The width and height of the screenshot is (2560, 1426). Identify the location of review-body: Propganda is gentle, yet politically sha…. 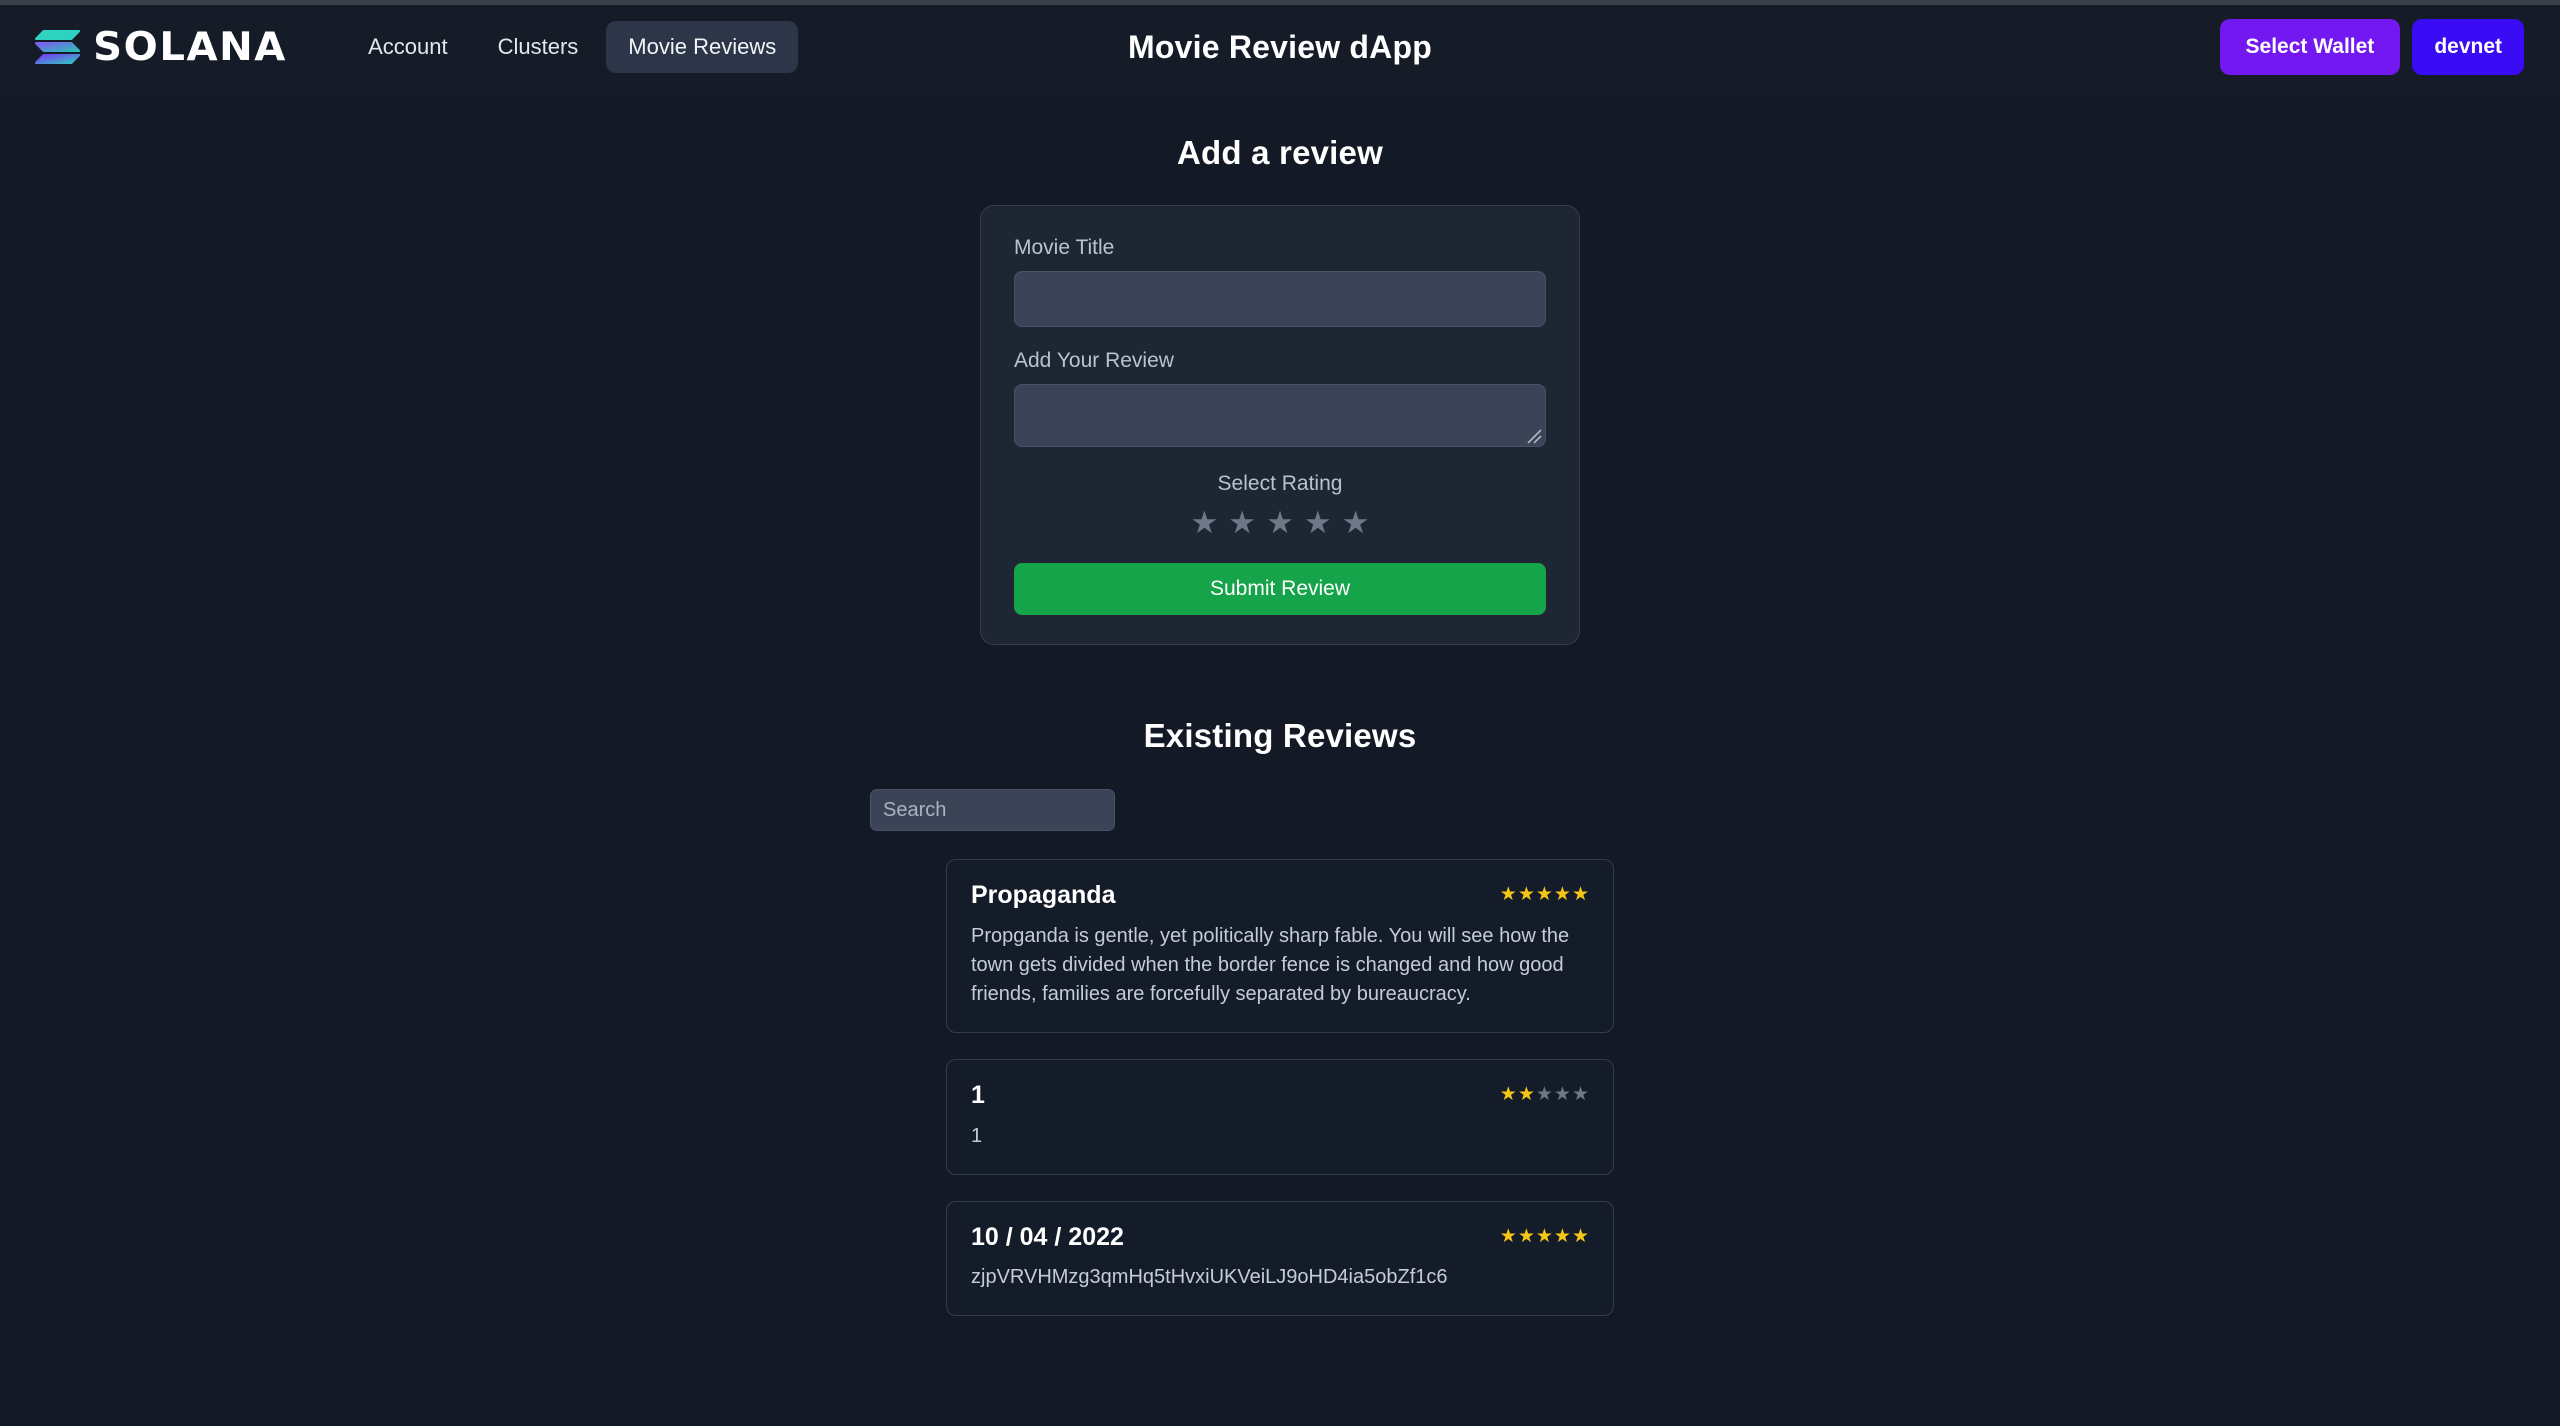
(1270, 964).